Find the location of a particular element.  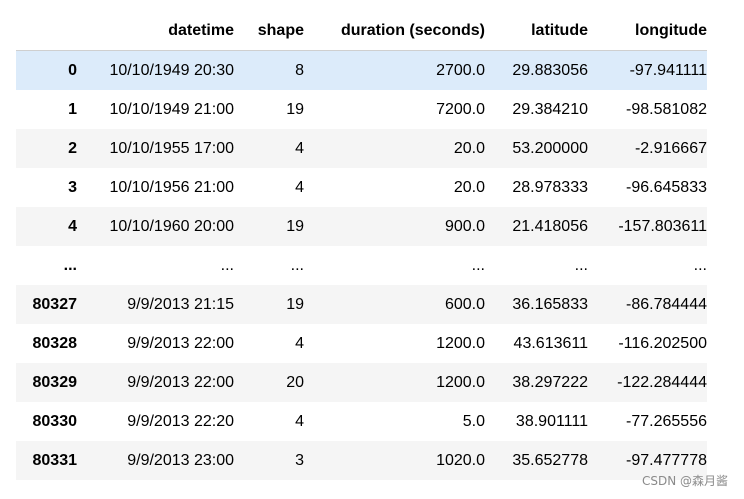

cell-datetime: 10/10/1955 17:00 is located at coordinates (171, 148).